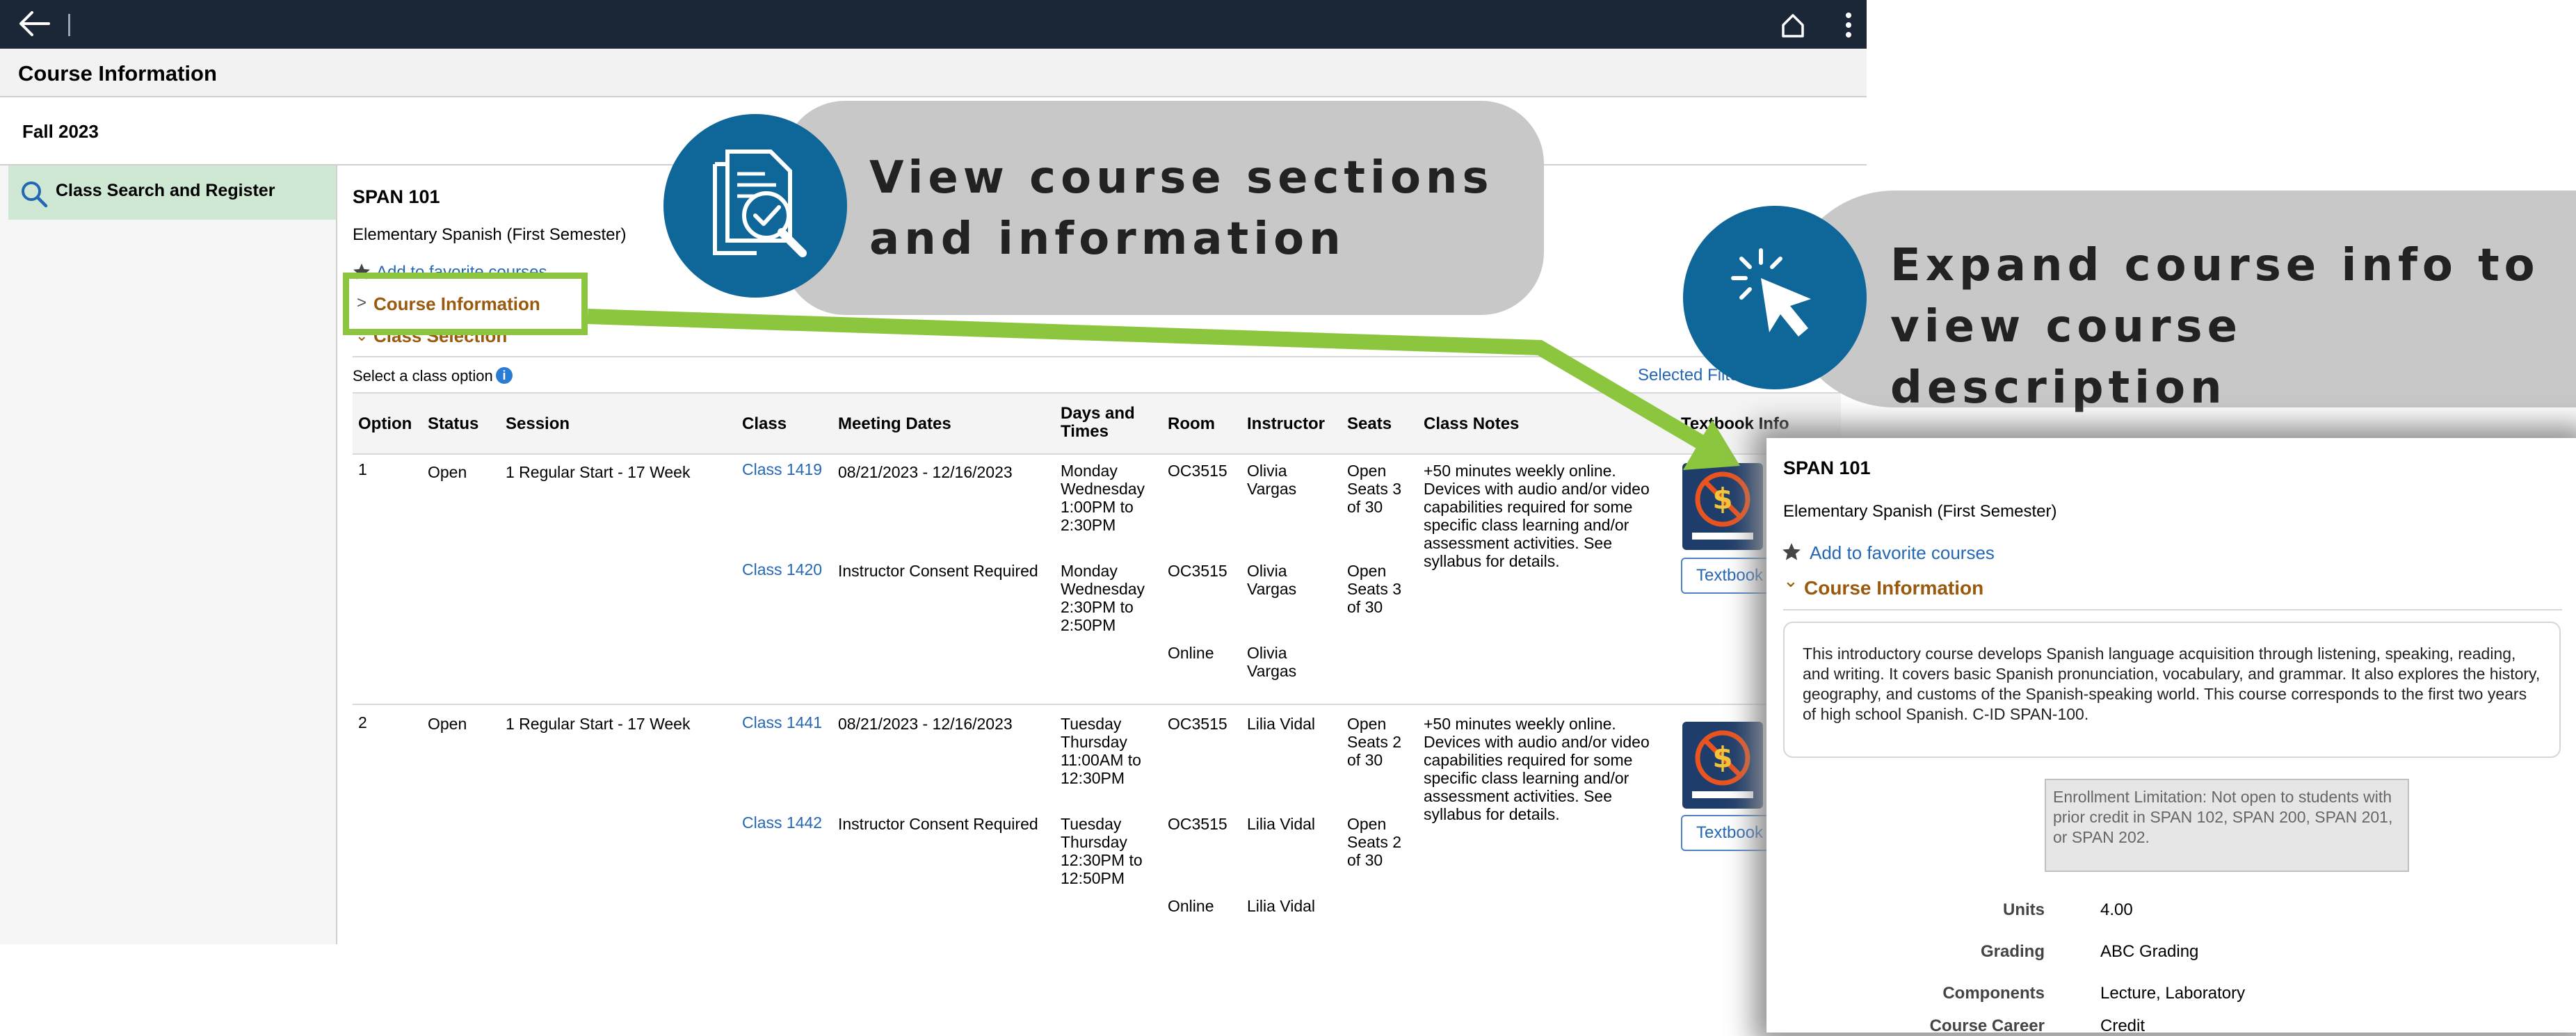 The height and width of the screenshot is (1036, 2576). What do you see at coordinates (1780, 297) in the screenshot?
I see `click-cursor-icon` at bounding box center [1780, 297].